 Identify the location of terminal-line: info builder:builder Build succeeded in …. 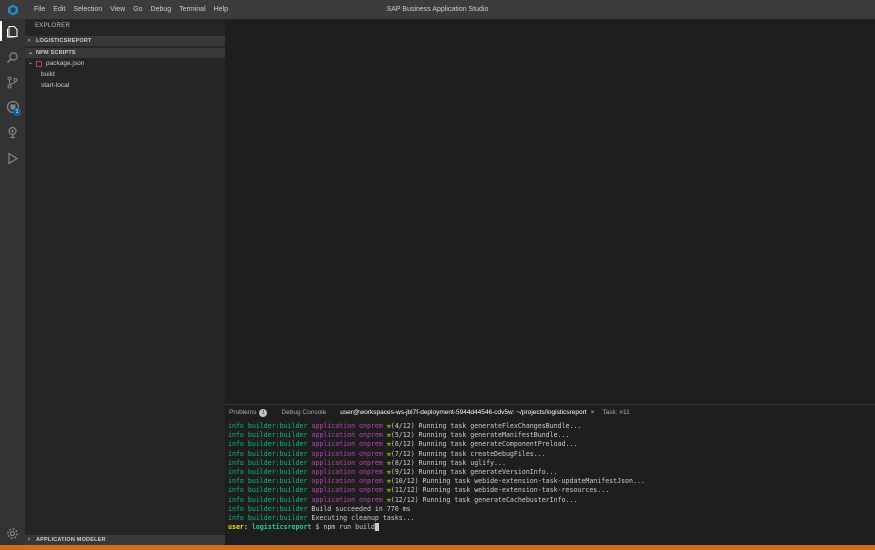
(551, 509).